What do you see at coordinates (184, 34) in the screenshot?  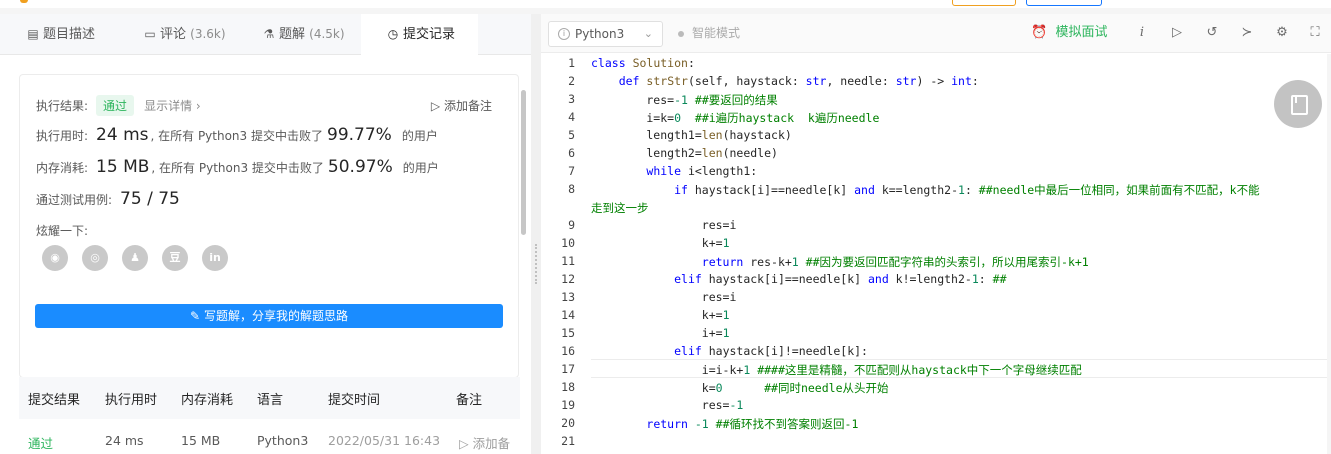 I see `tab-comments: ▭ 评论 (3.6k)` at bounding box center [184, 34].